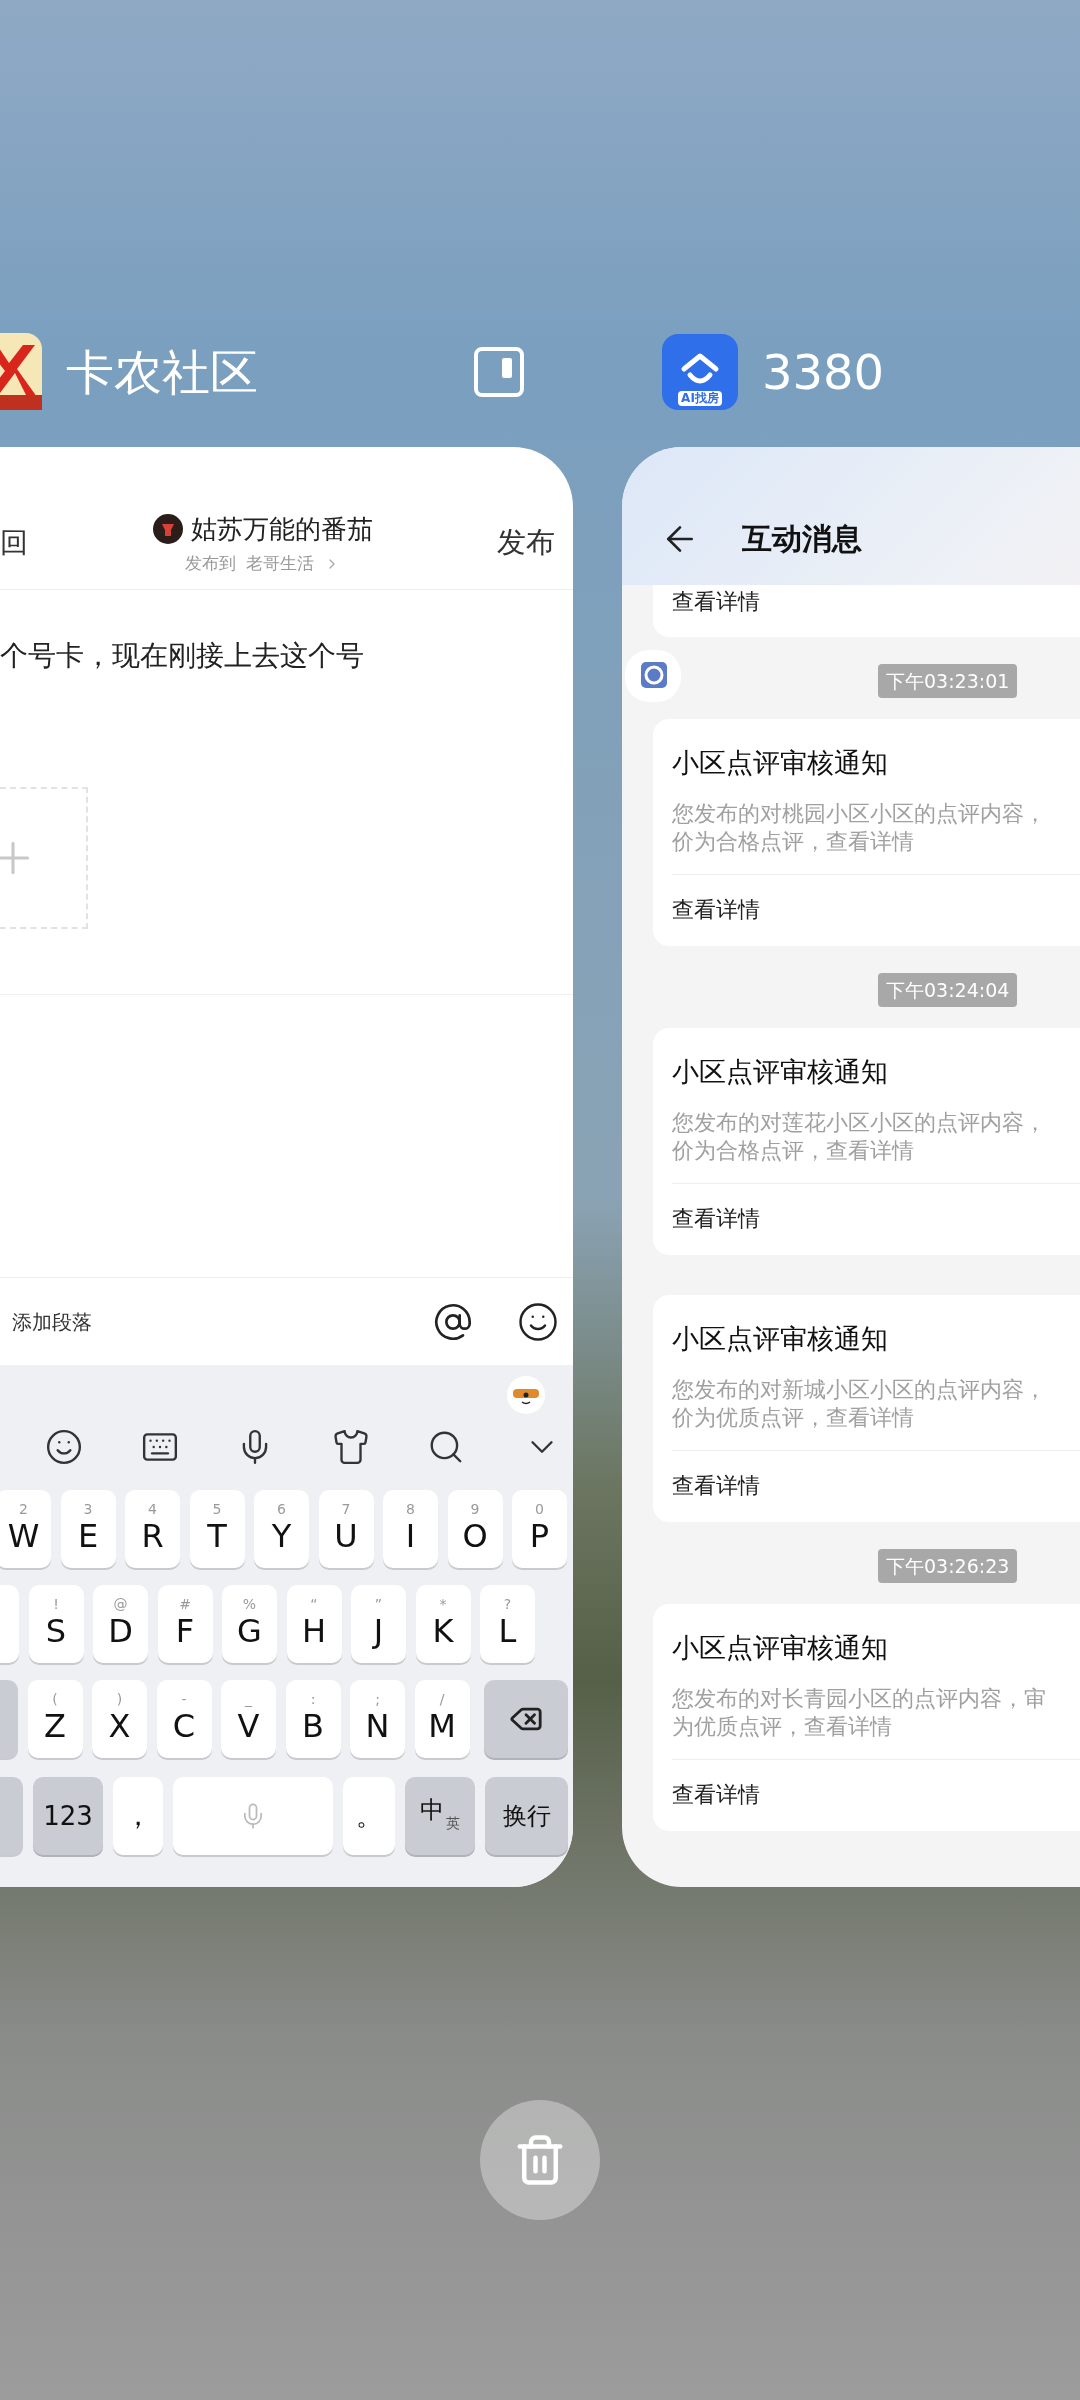 The image size is (1080, 2400). Describe the element at coordinates (248, 1719) in the screenshot. I see `keyboard-key: _ V` at that location.